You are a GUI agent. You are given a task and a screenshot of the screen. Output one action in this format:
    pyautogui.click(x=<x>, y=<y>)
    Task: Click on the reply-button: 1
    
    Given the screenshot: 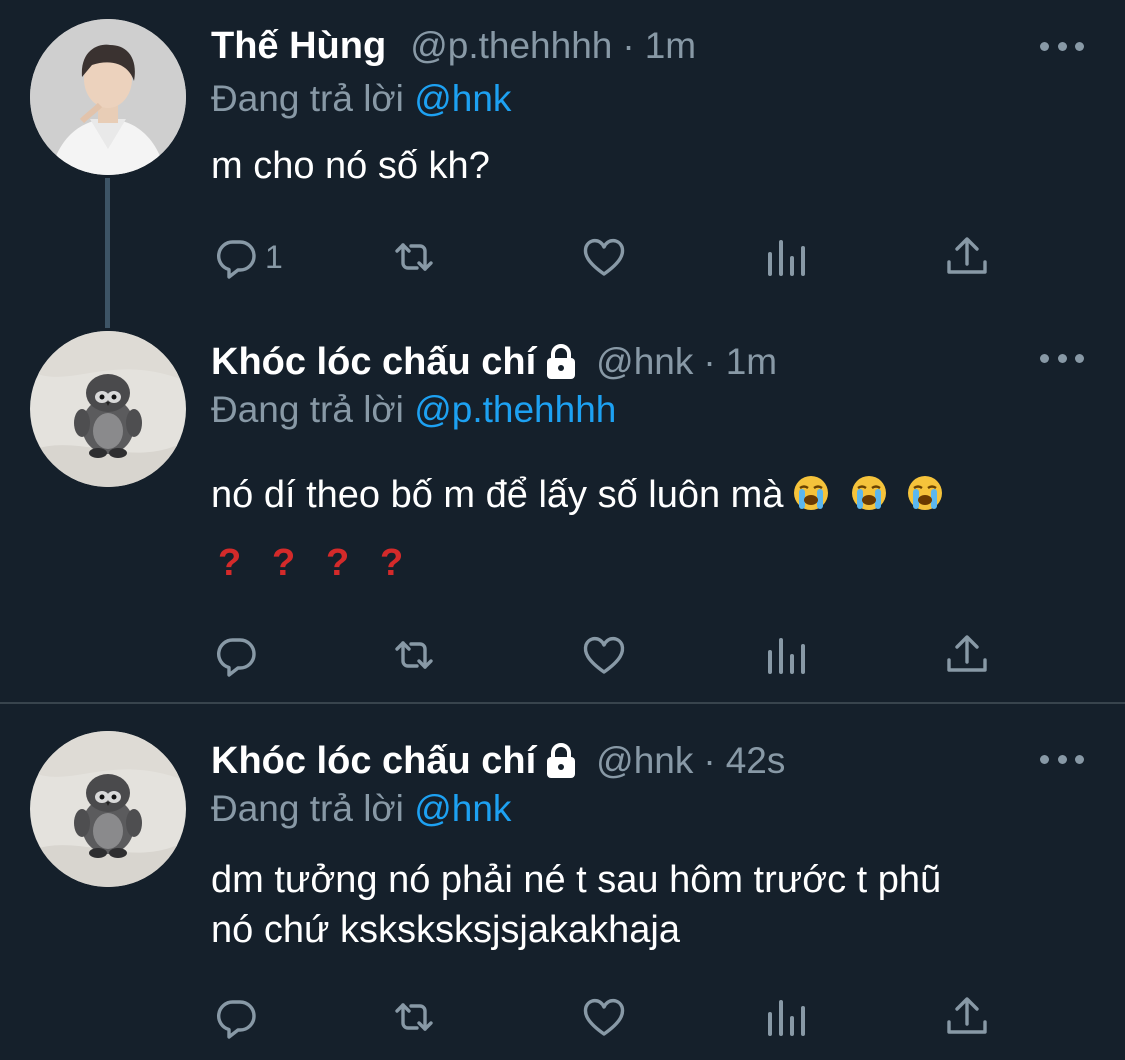 What is the action you would take?
    pyautogui.click(x=248, y=257)
    